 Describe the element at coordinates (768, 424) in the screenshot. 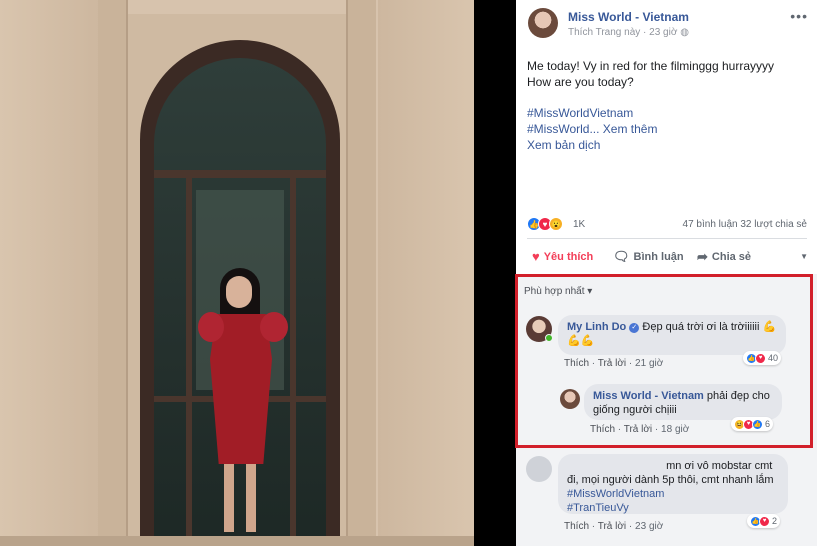

I see `reply-reaction-count: 6` at that location.